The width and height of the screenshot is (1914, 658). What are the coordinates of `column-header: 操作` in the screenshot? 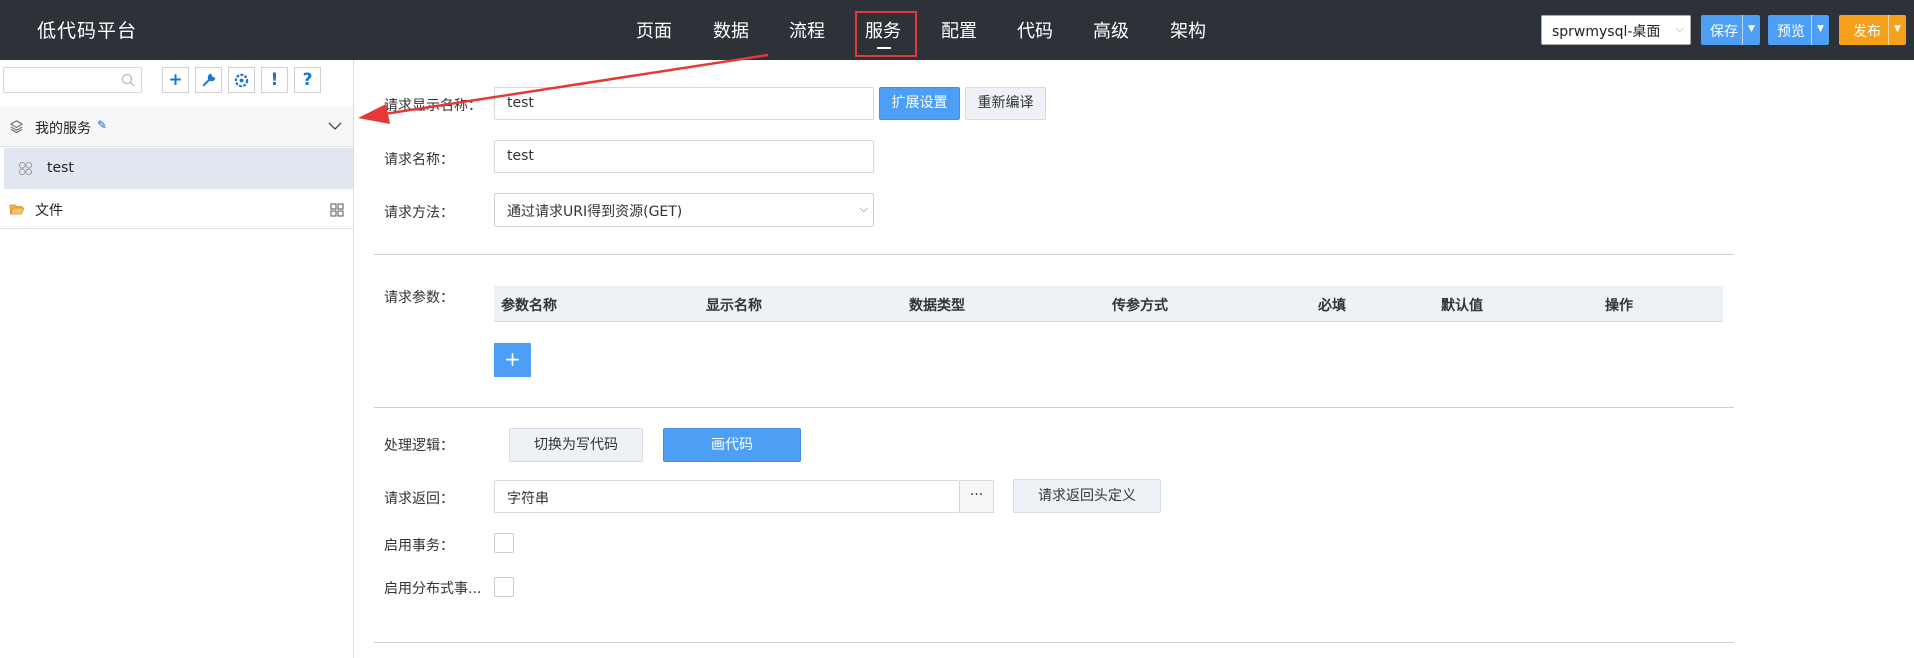 It's located at (1619, 306).